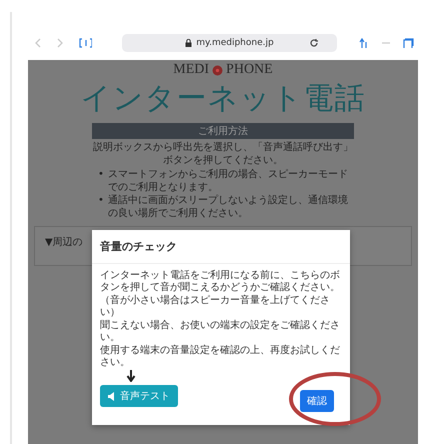  Describe the element at coordinates (317, 401) in the screenshot. I see `confirm-button: 確認` at that location.